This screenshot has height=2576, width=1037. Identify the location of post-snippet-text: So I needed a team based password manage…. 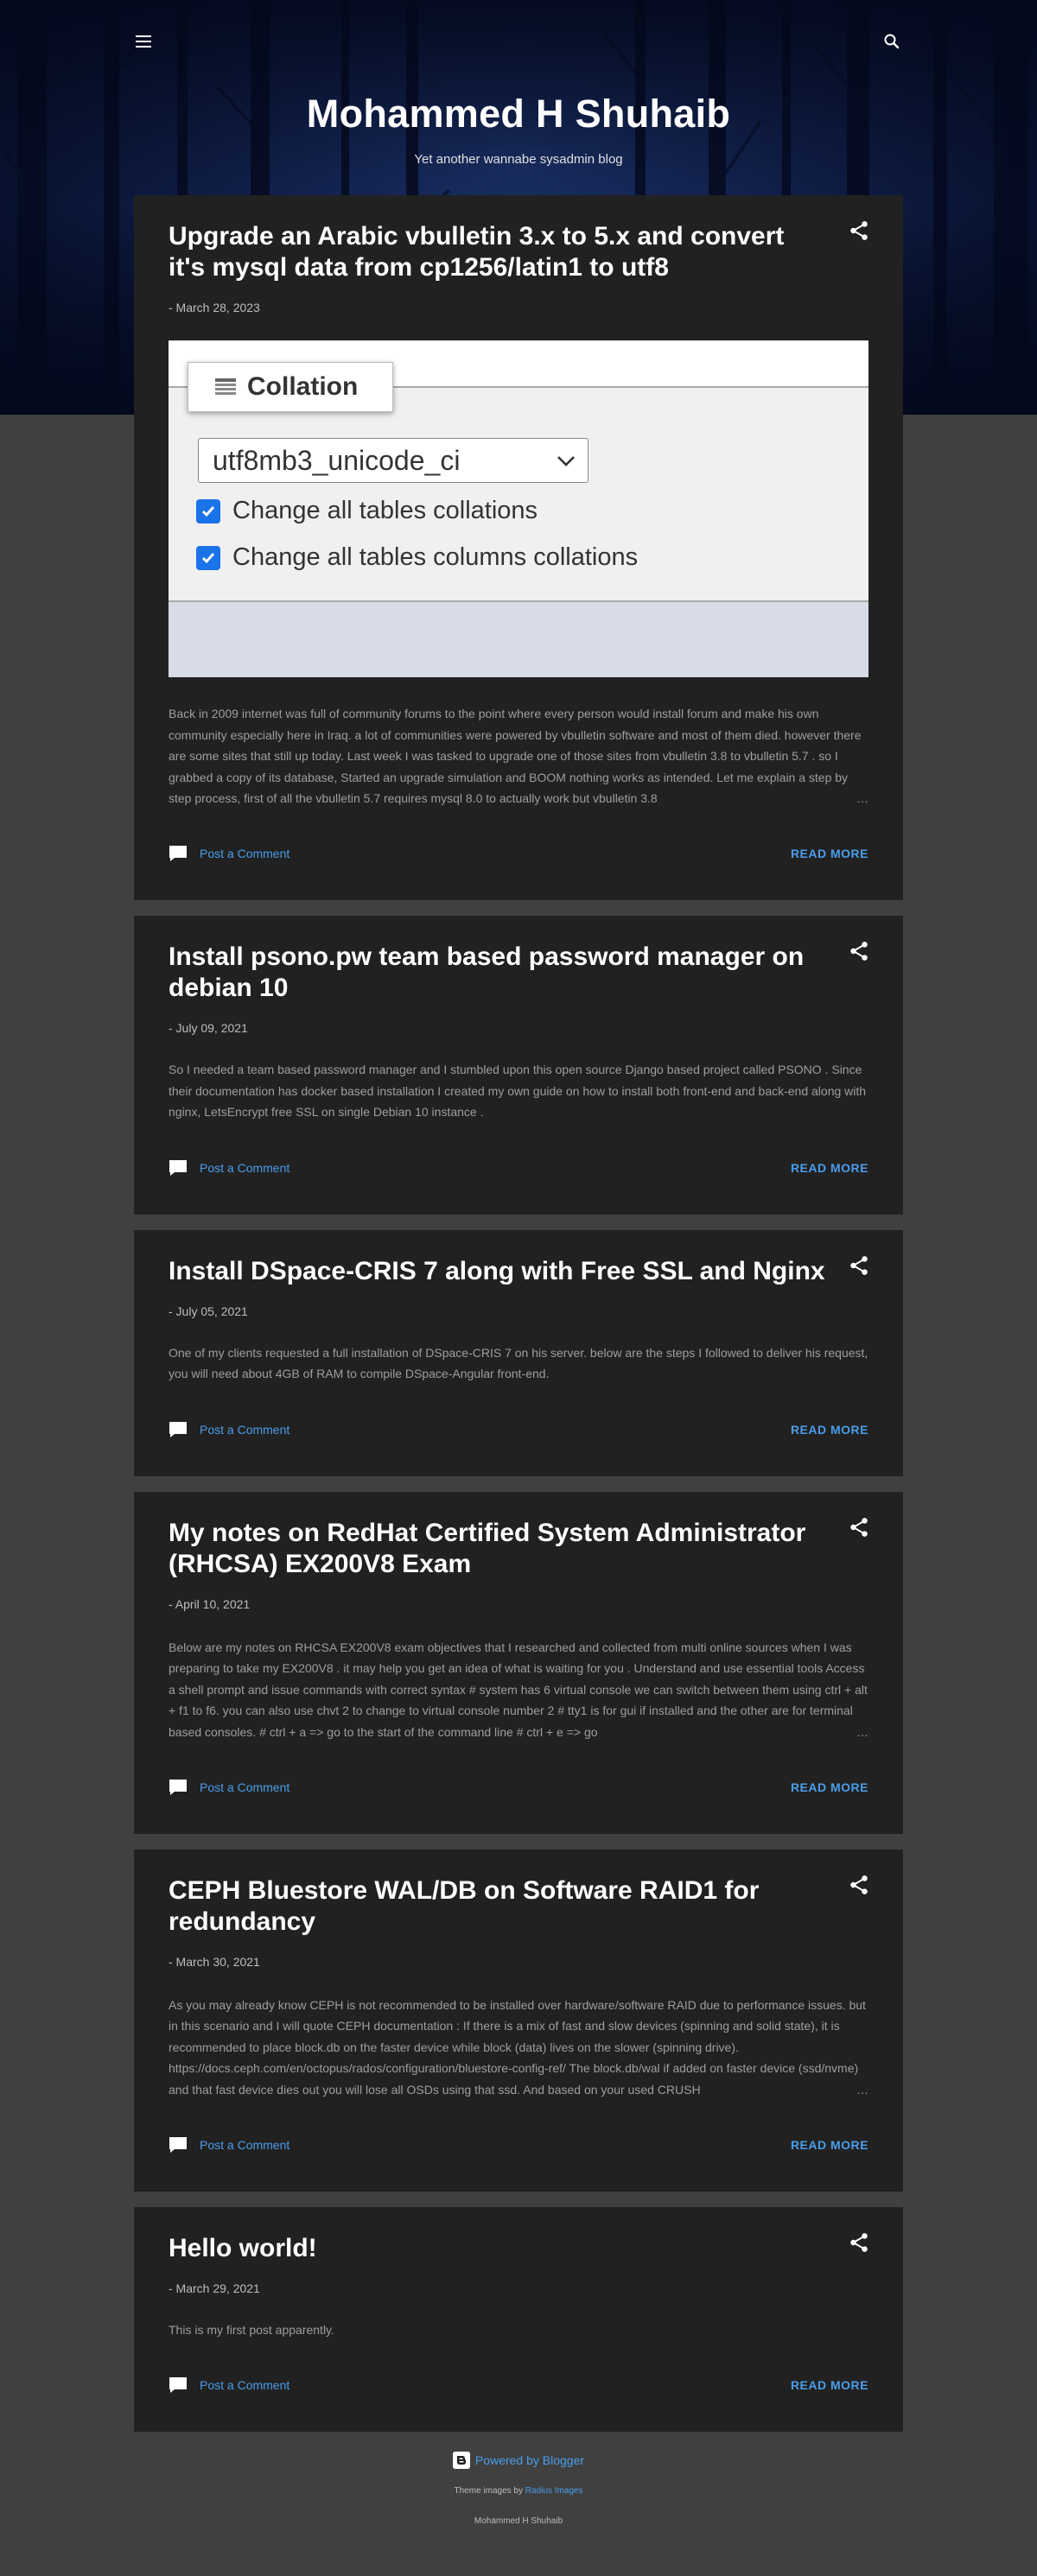
(518, 1091).